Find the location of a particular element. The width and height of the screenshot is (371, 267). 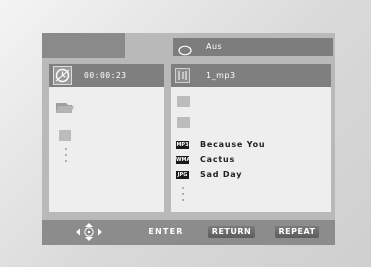

file-name: Sad Day is located at coordinates (221, 174).